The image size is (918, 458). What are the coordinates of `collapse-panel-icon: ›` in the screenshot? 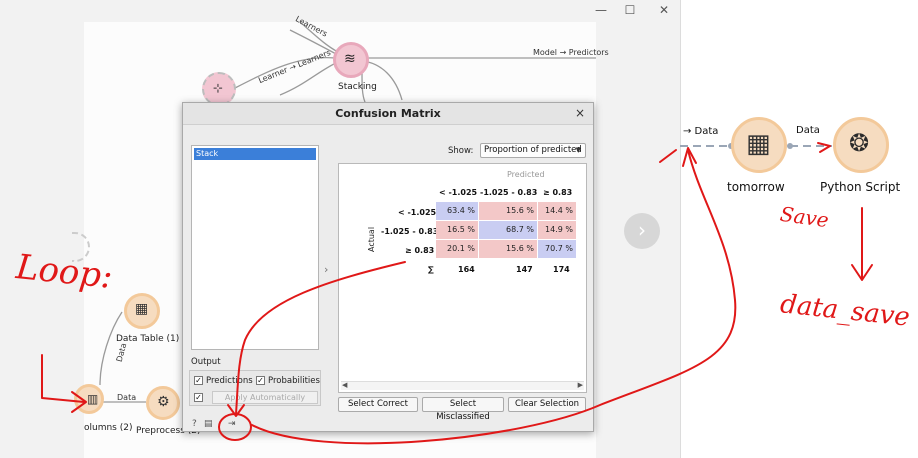 It's located at (326, 269).